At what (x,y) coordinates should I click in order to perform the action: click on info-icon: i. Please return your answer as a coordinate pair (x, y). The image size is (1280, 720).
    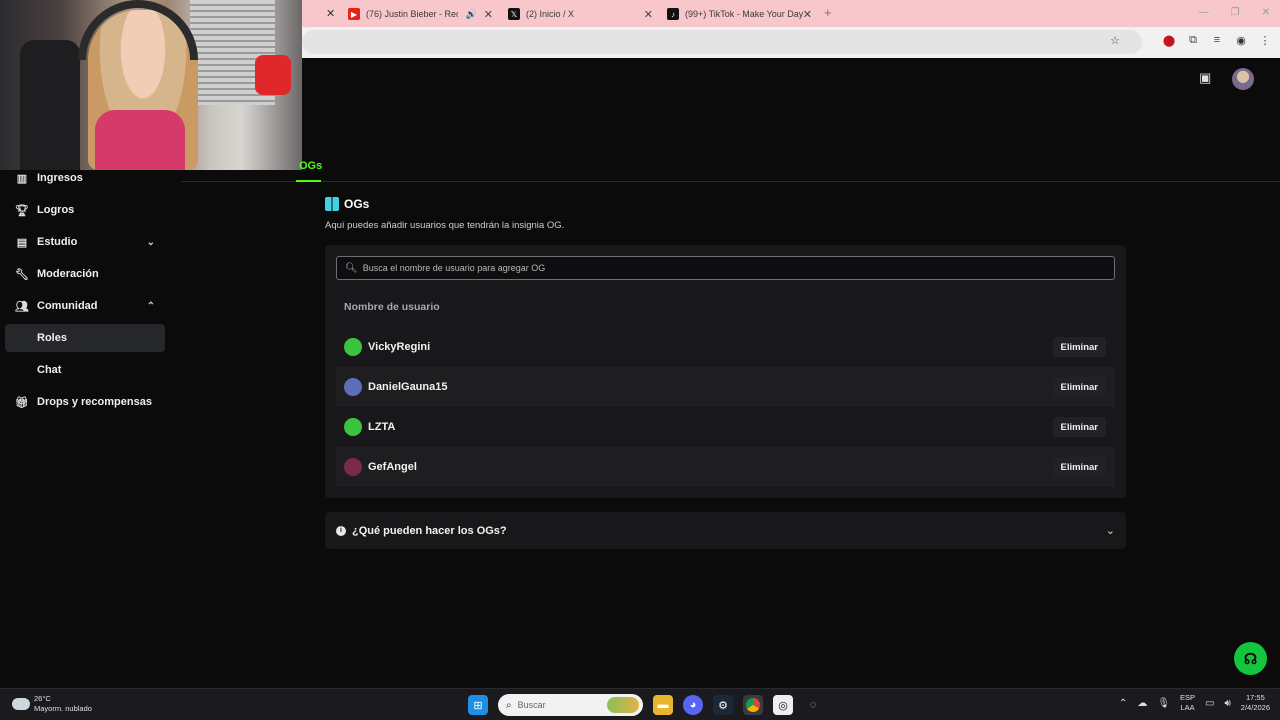
    Looking at the image, I should click on (341, 530).